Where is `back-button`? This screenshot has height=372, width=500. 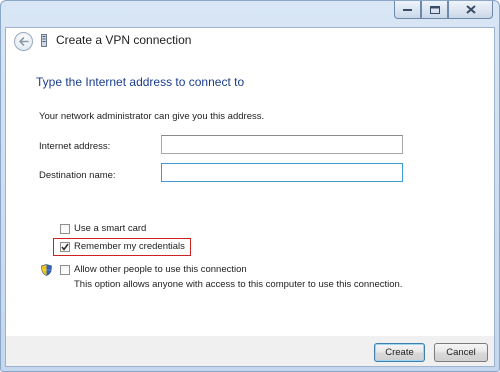 back-button is located at coordinates (23, 41).